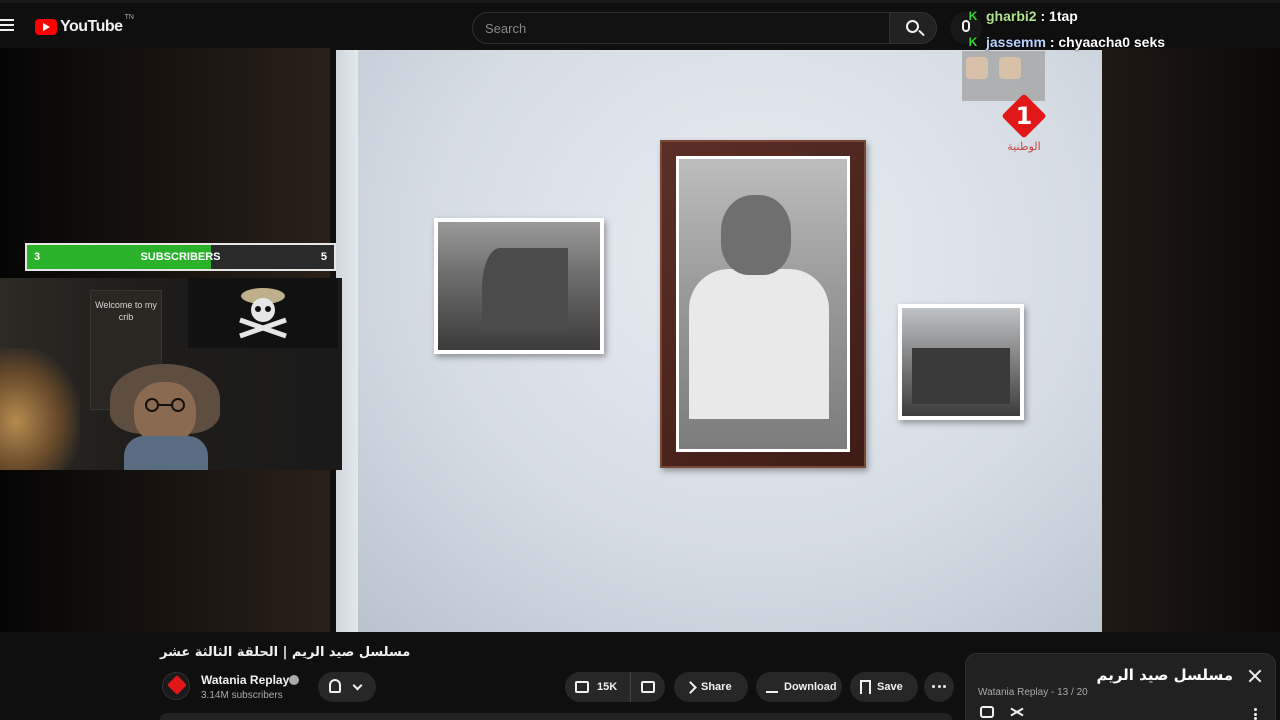 This screenshot has height=720, width=1280. What do you see at coordinates (519, 286) in the screenshot?
I see `framed-photo-colosseum` at bounding box center [519, 286].